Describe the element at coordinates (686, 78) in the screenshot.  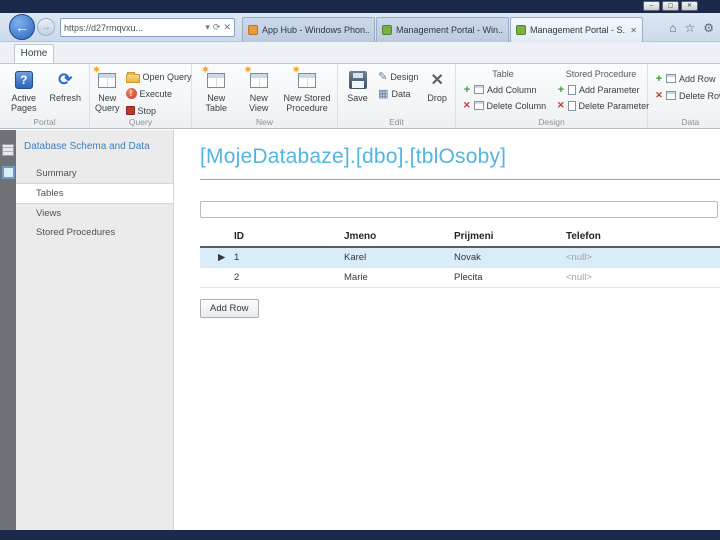
I see `add-row-ribbon-button: + Add Row` at that location.